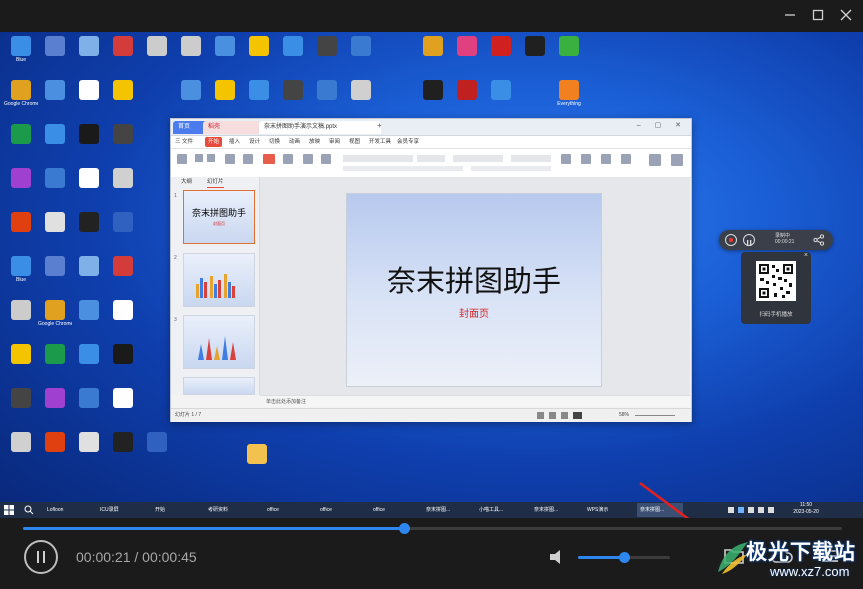 This screenshot has width=863, height=589. Describe the element at coordinates (233, 127) in the screenshot. I see `wps-tab-docer: 稻壳` at that location.